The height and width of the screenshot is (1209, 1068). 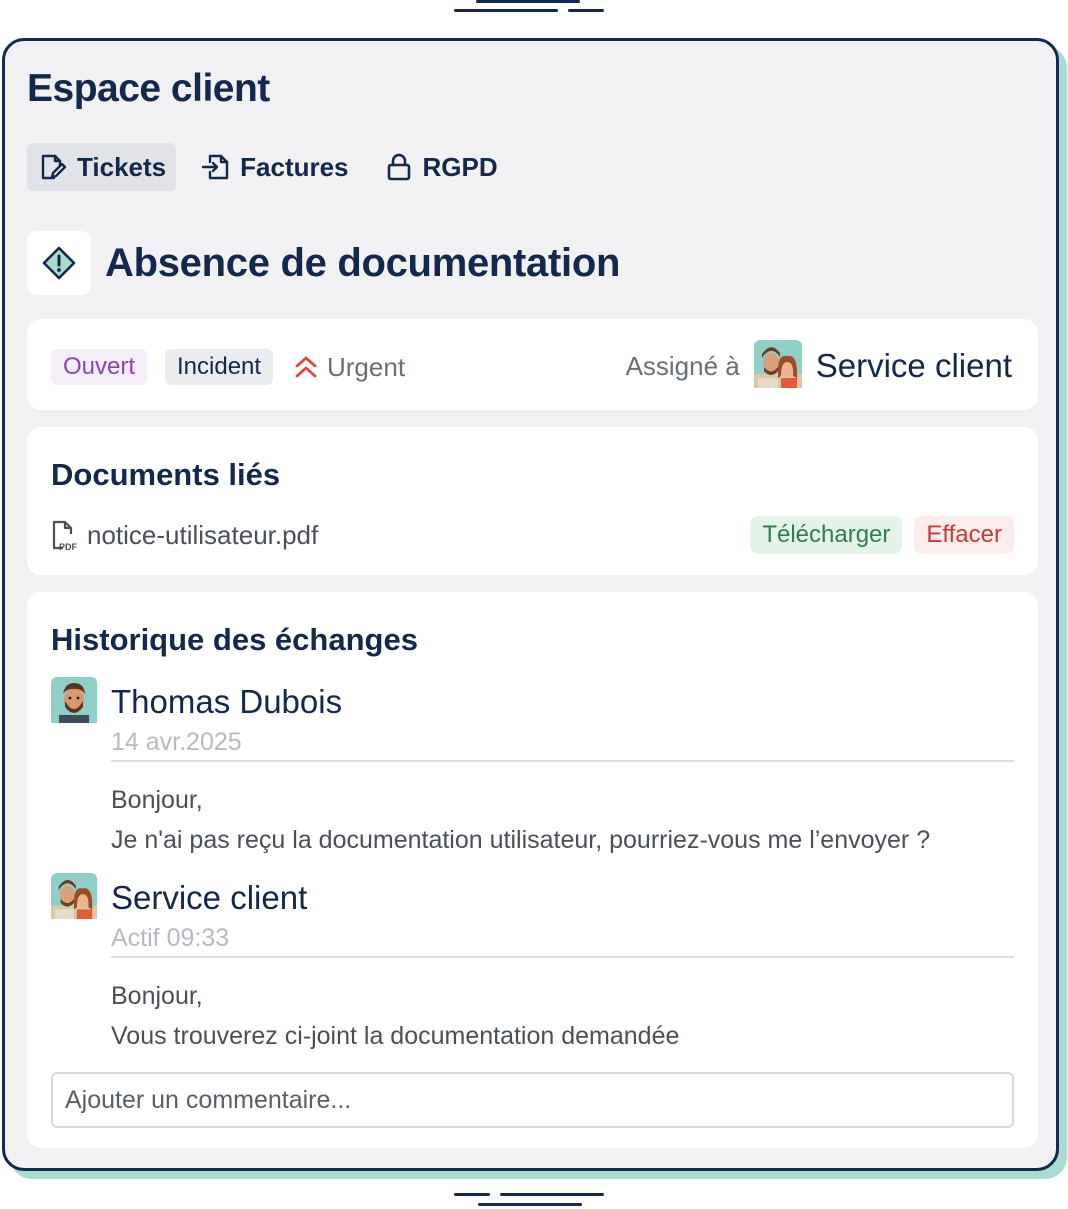 What do you see at coordinates (65, 535) in the screenshot?
I see `pdf-file-icon: PDF` at bounding box center [65, 535].